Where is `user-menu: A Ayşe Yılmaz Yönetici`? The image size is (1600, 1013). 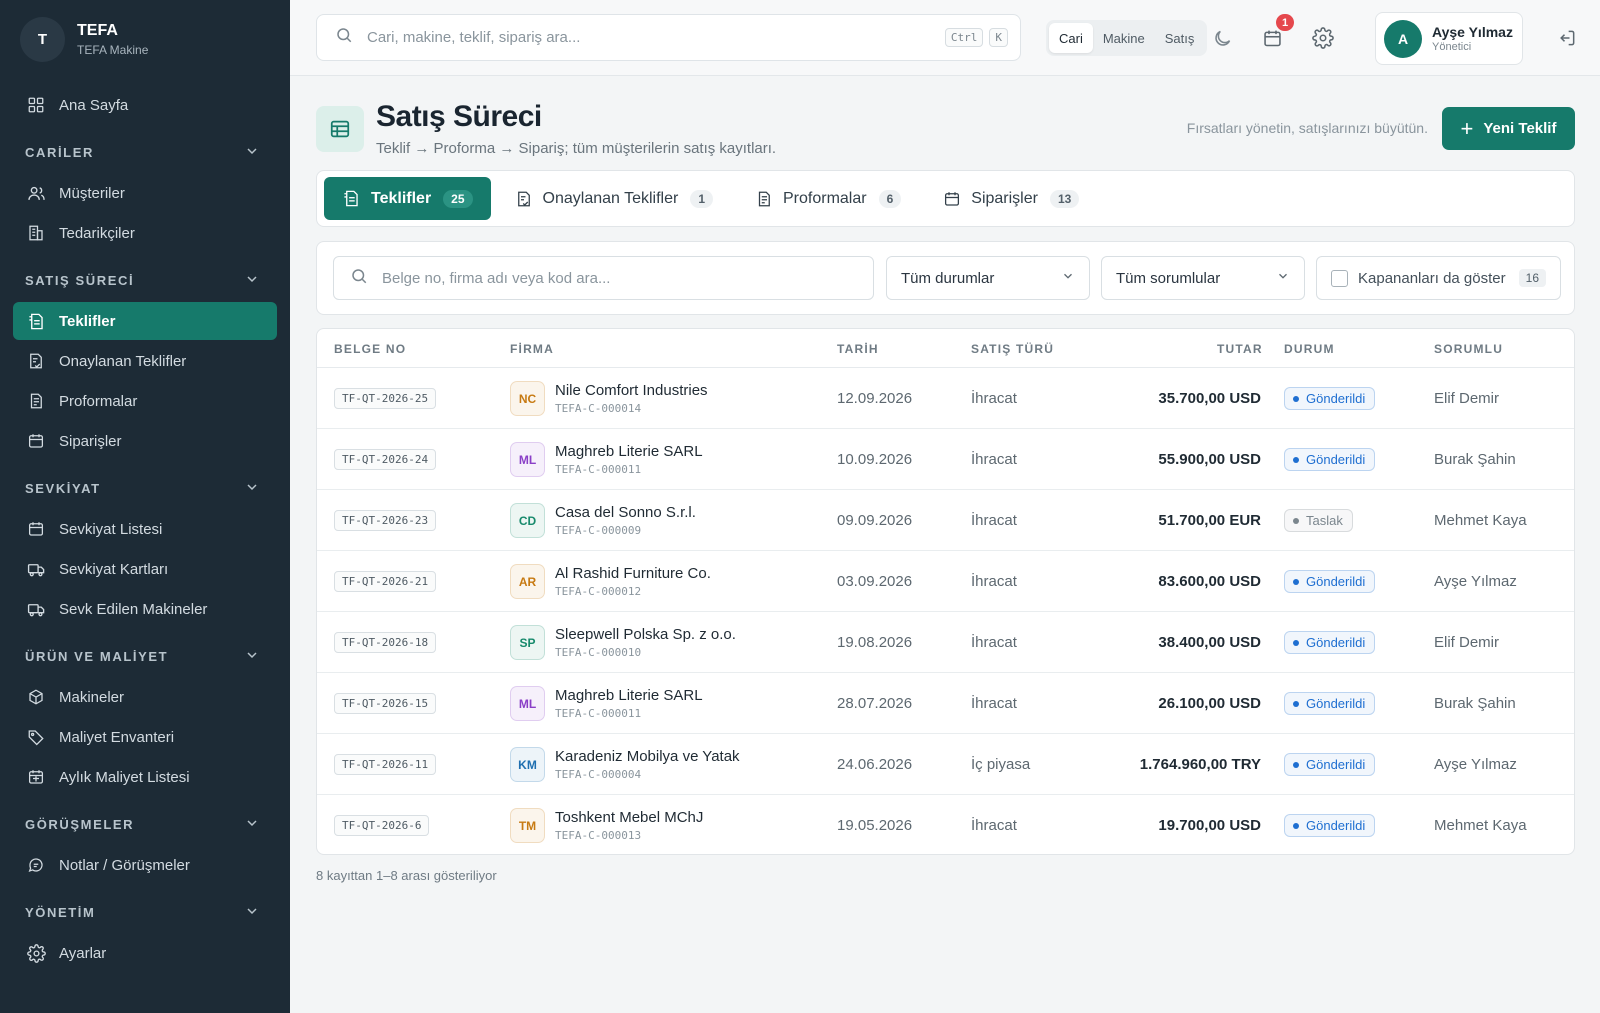 user-menu: A Ayşe Yılmaz Yönetici is located at coordinates (1449, 38).